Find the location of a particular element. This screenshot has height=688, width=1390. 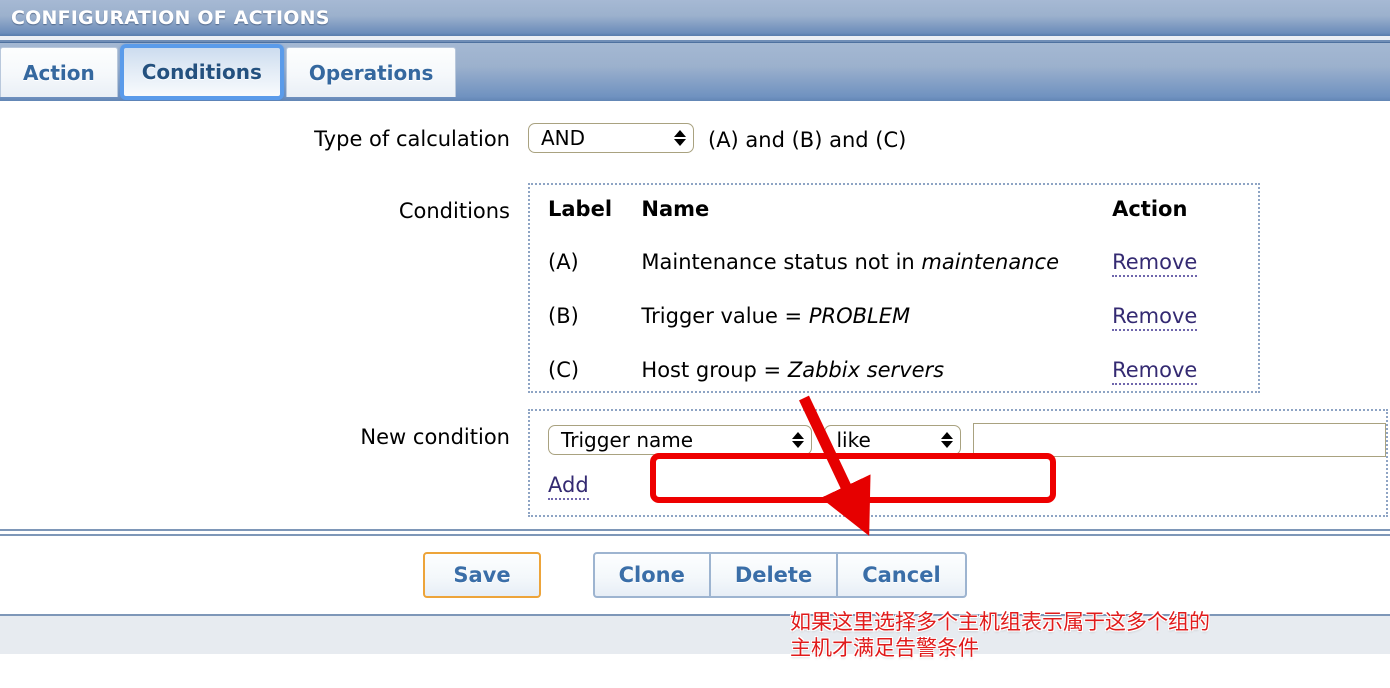

calculation-type-value: AND is located at coordinates (563, 138).